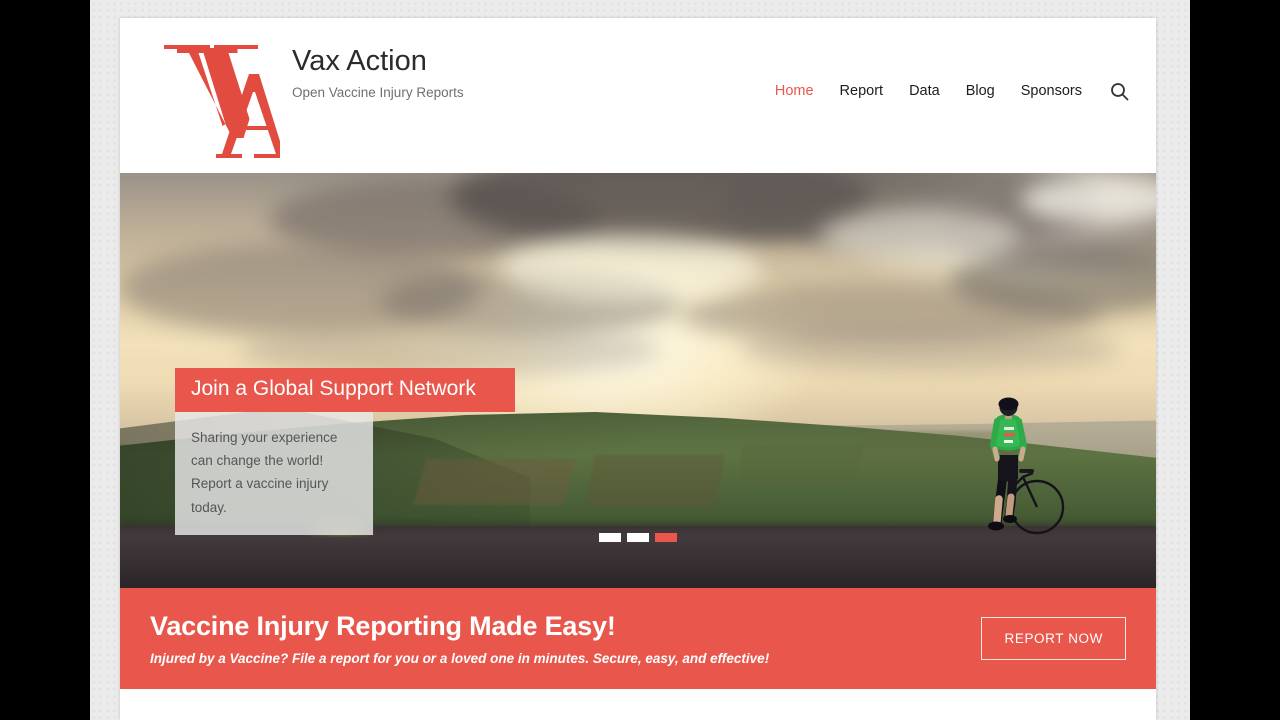 Image resolution: width=1280 pixels, height=720 pixels. What do you see at coordinates (924, 91) in the screenshot?
I see `nav-item-data: Data` at bounding box center [924, 91].